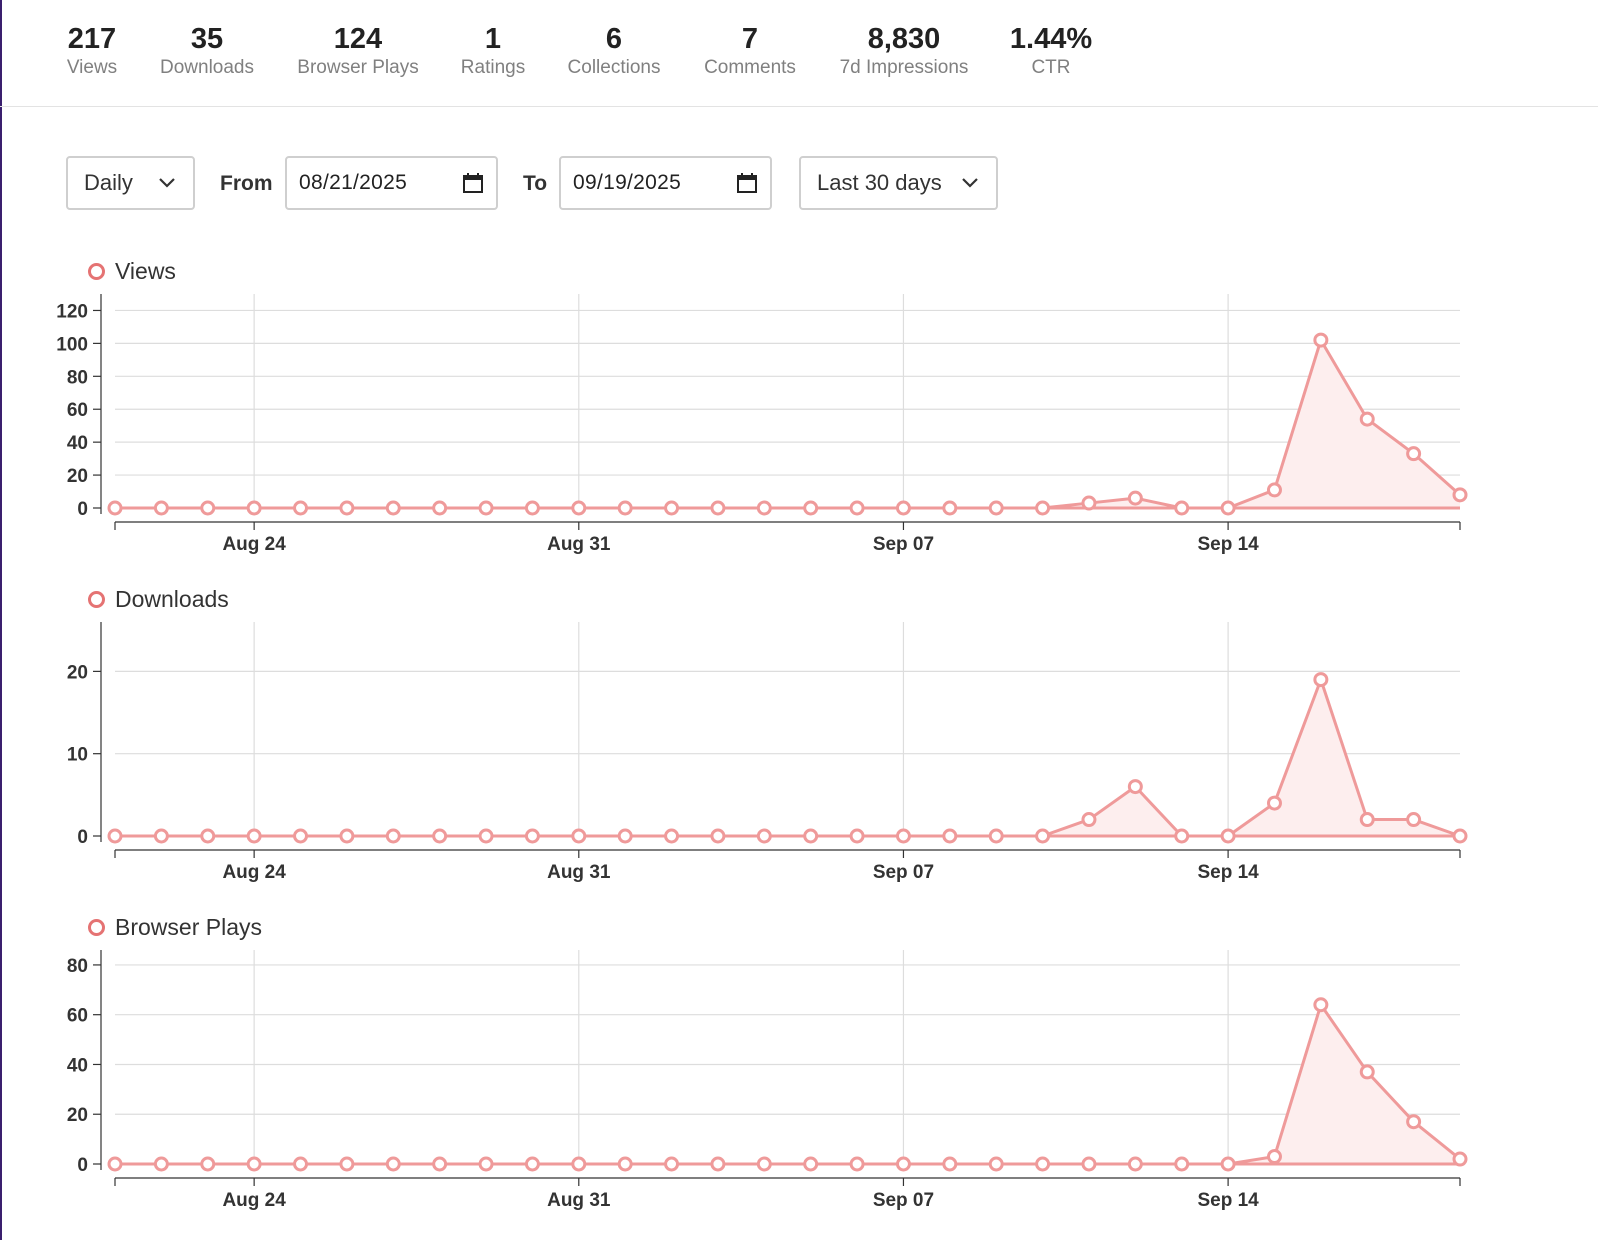 Image resolution: width=1598 pixels, height=1240 pixels. Describe the element at coordinates (1051, 51) in the screenshot. I see `stat-ctr: 1.44% CTR` at that location.